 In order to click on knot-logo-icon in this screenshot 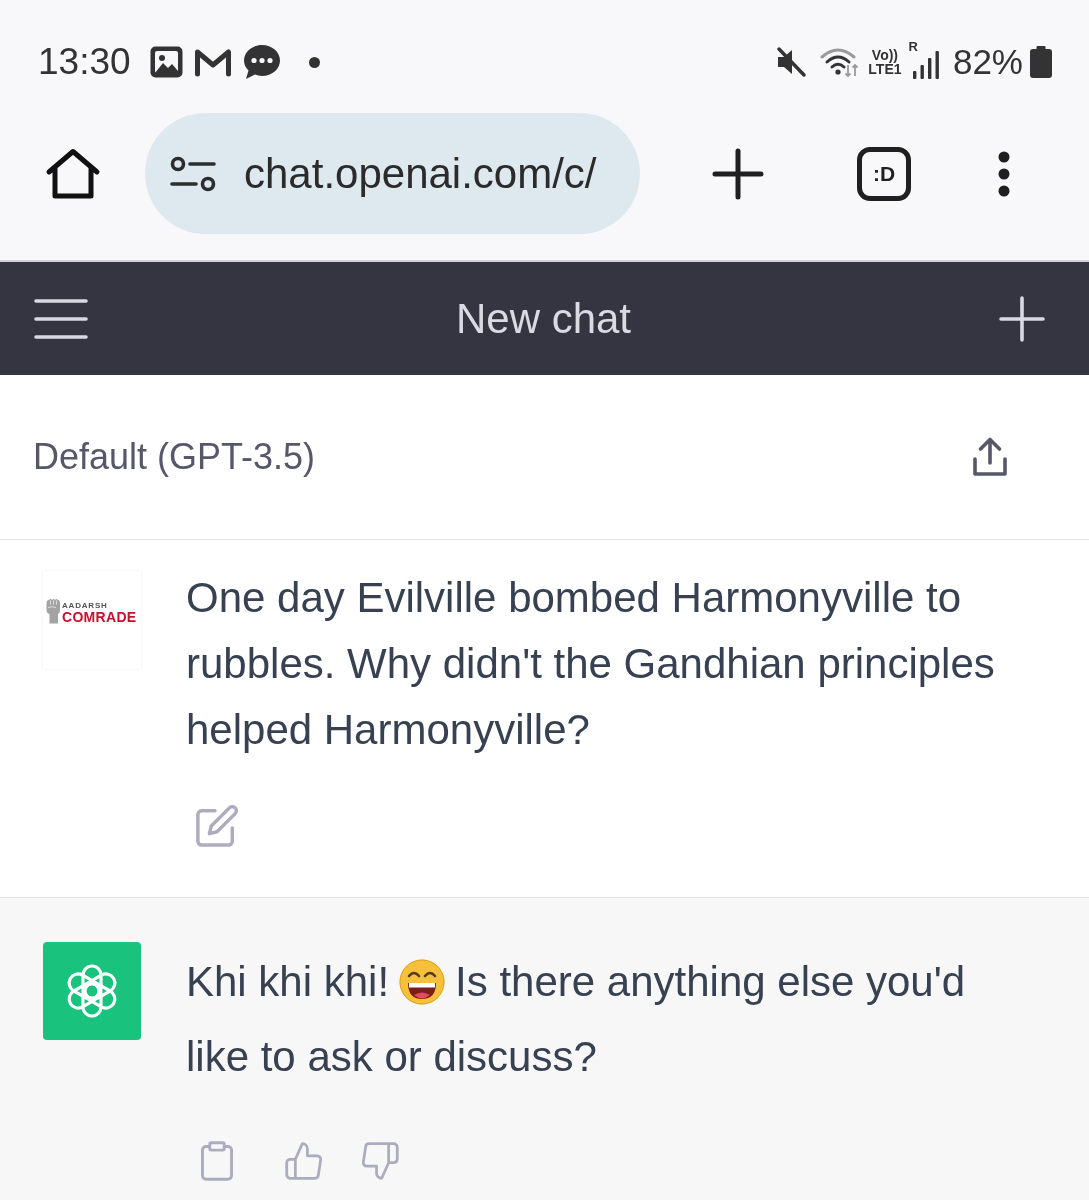, I will do `click(92, 991)`.